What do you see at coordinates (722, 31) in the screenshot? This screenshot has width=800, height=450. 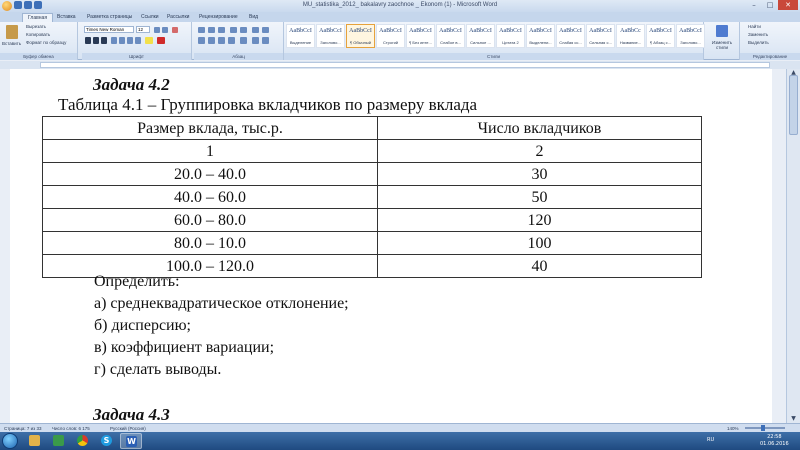 I see `change-styles-icon` at bounding box center [722, 31].